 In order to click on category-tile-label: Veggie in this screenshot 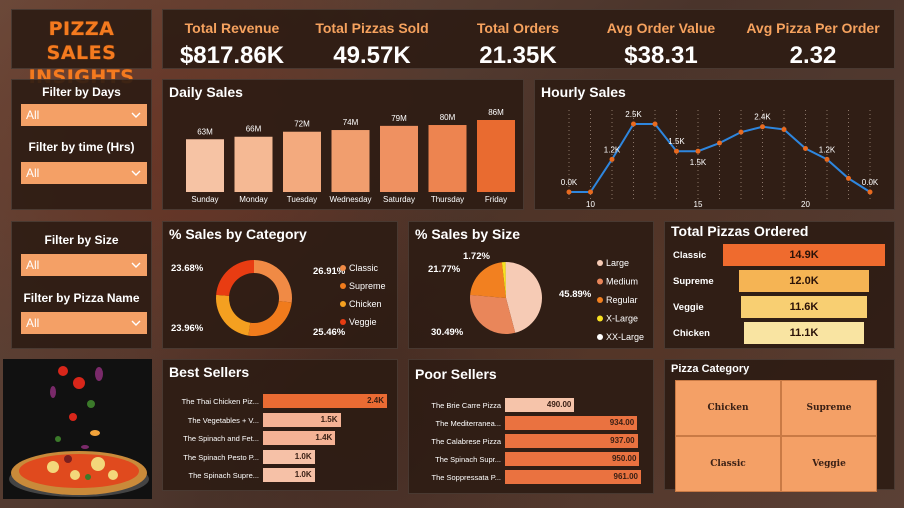, I will do `click(829, 464)`.